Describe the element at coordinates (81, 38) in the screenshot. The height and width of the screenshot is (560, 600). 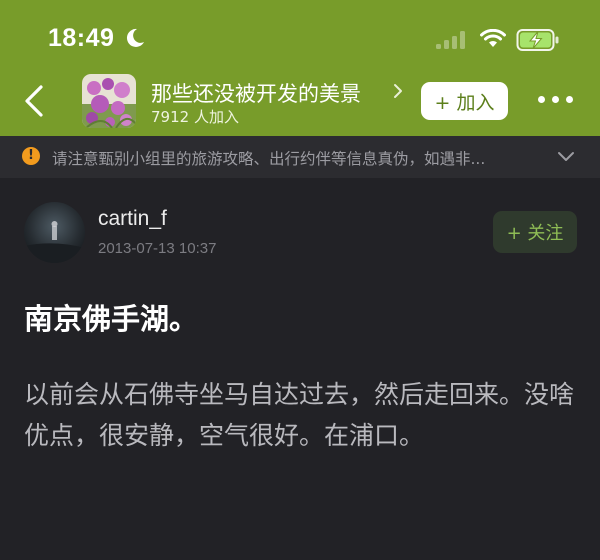
I see `status-time: 18:49` at that location.